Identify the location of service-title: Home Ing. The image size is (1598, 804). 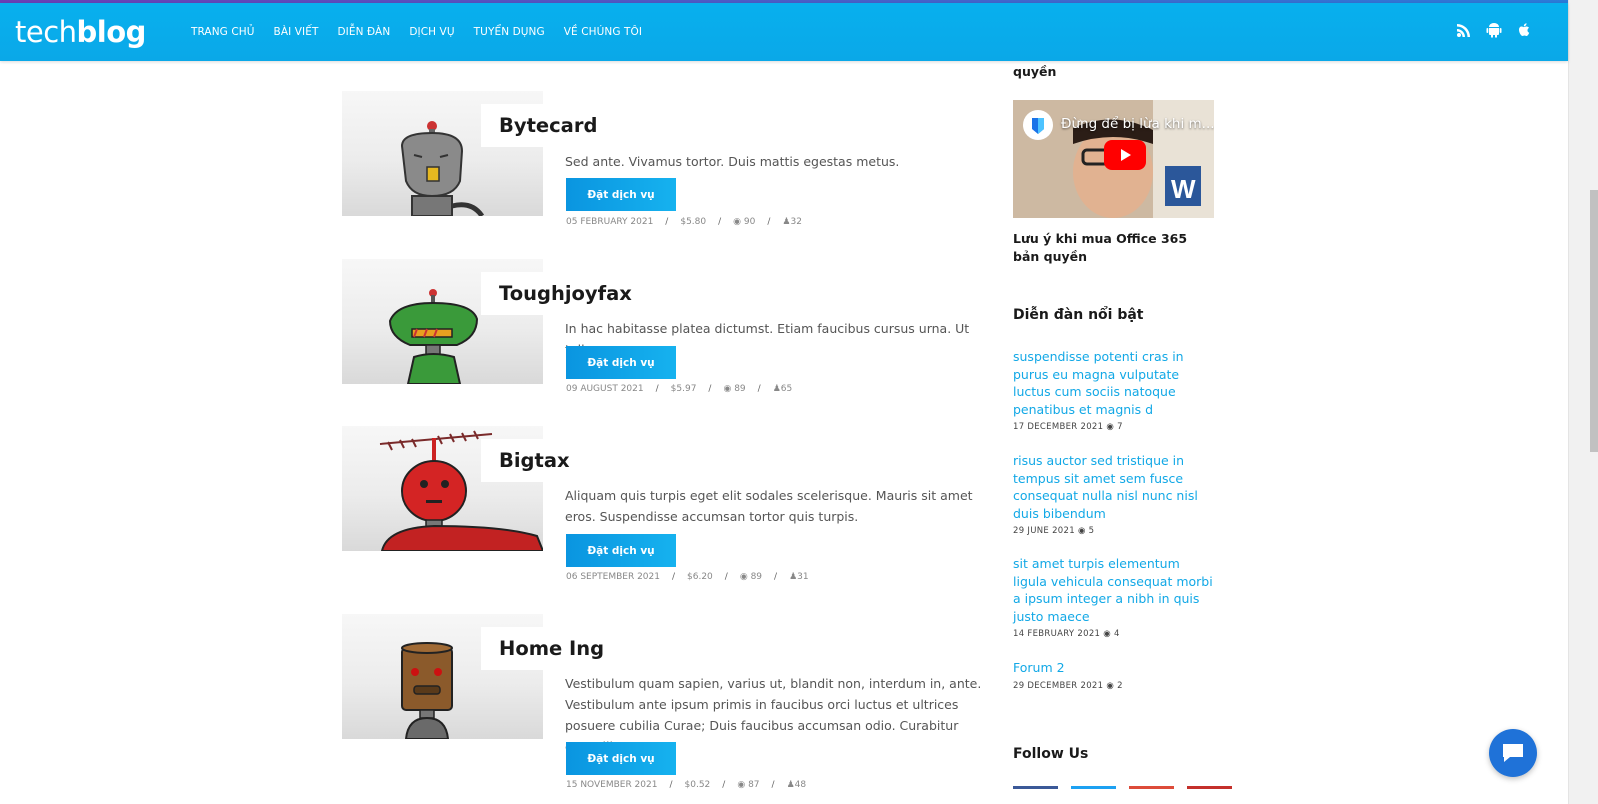
(552, 648).